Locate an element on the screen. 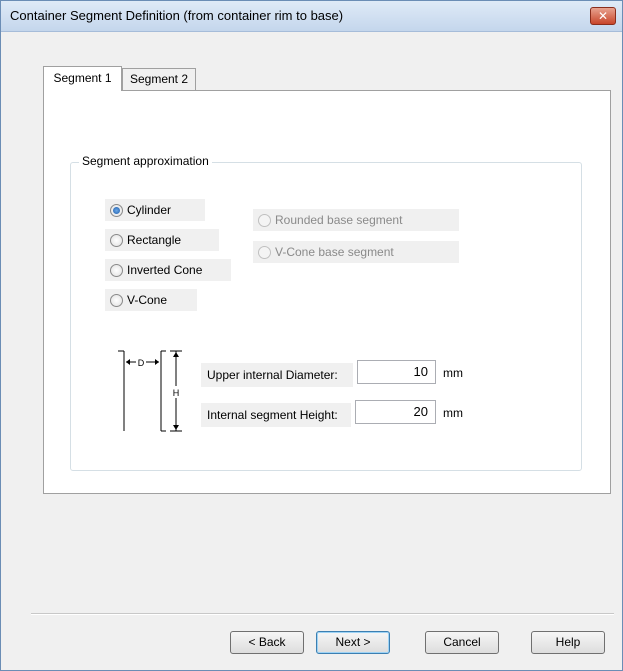 The height and width of the screenshot is (671, 623). tab-label: Segment 2 is located at coordinates (159, 79).